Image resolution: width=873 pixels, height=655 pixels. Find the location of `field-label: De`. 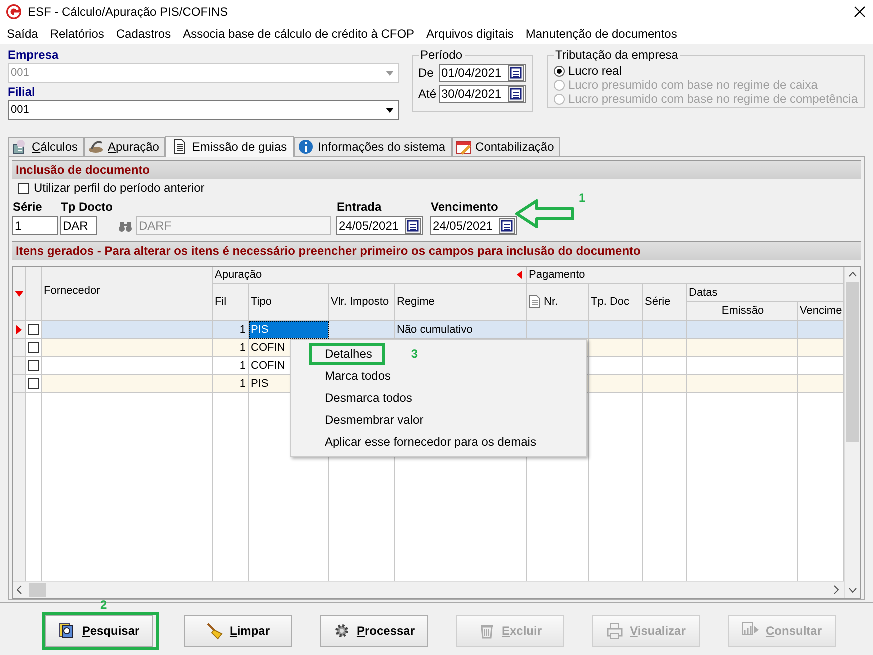

field-label: De is located at coordinates (426, 73).